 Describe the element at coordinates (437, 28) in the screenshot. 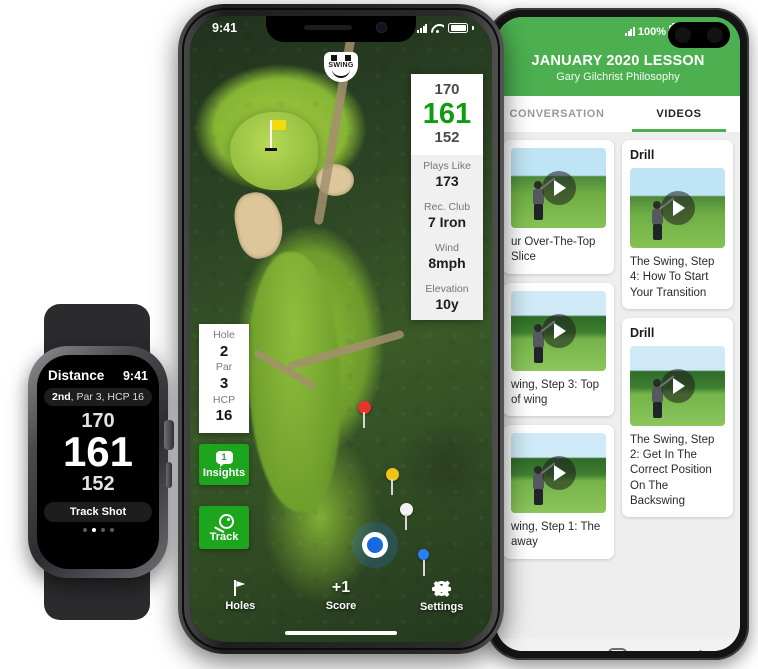

I see `wifi-icon` at that location.